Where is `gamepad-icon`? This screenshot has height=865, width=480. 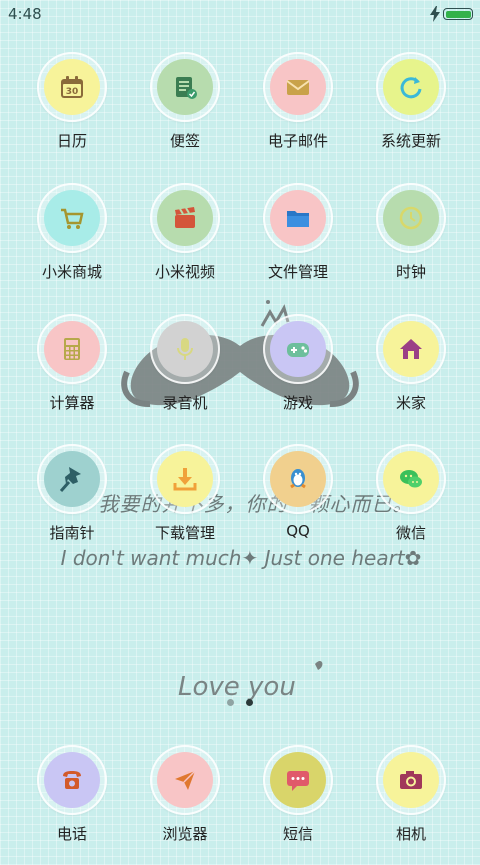 gamepad-icon is located at coordinates (298, 350).